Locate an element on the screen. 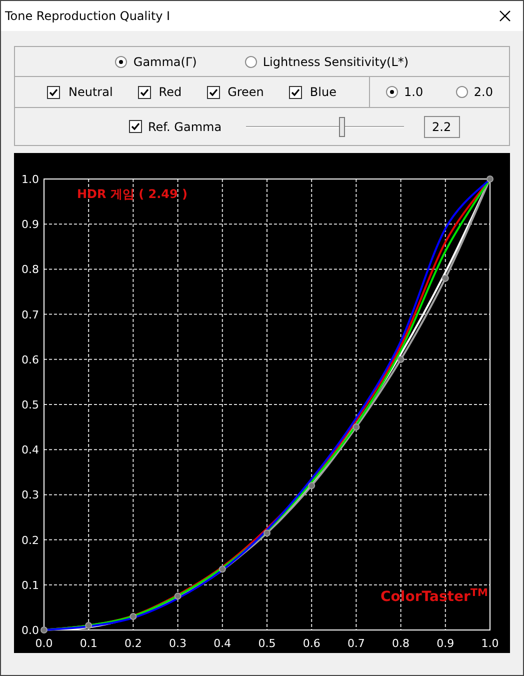 The width and height of the screenshot is (524, 676). radio-label: Gamma(Γ) is located at coordinates (165, 62).